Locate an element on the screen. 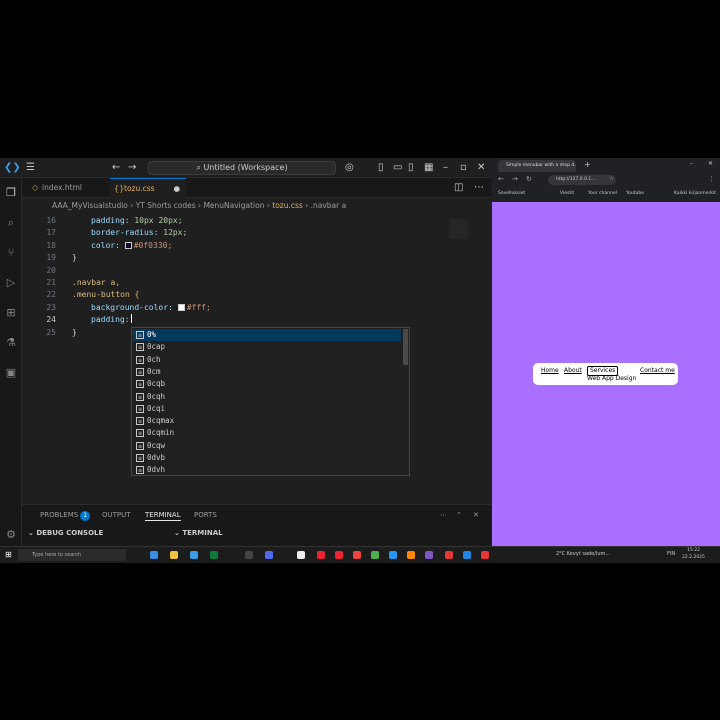 The image size is (720, 720). breadcrumb-item: AAA_MyVisualstudio is located at coordinates (90, 205).